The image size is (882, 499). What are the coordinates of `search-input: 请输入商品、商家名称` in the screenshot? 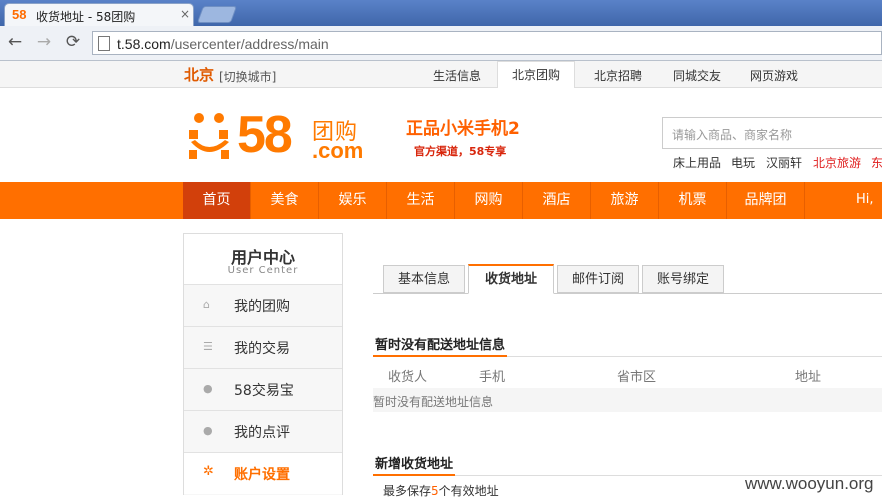 It's located at (772, 133).